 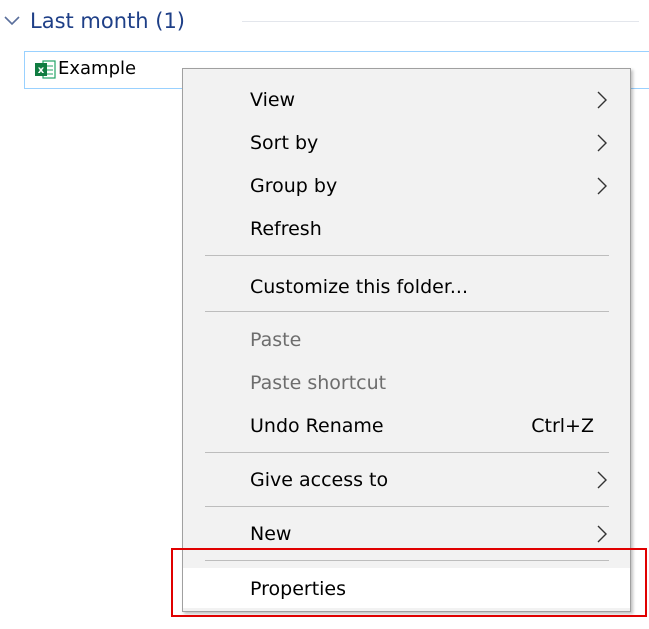 I want to click on excel-file-icon: x, so click(x=45, y=69).